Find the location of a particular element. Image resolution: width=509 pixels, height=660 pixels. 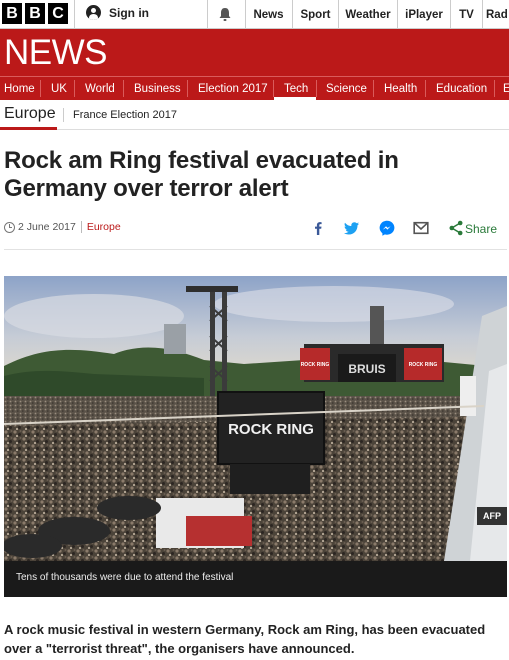

section-election-2017: Election 2017 is located at coordinates (233, 88).